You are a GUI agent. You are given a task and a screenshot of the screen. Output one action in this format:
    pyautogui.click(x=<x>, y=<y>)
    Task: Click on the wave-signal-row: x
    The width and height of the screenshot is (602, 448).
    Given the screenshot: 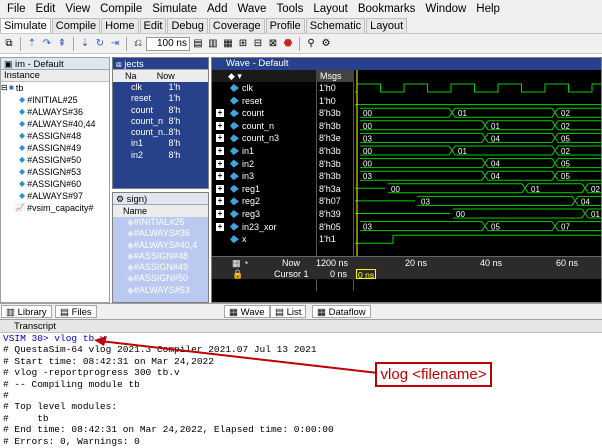 What is the action you would take?
    pyautogui.click(x=264, y=239)
    